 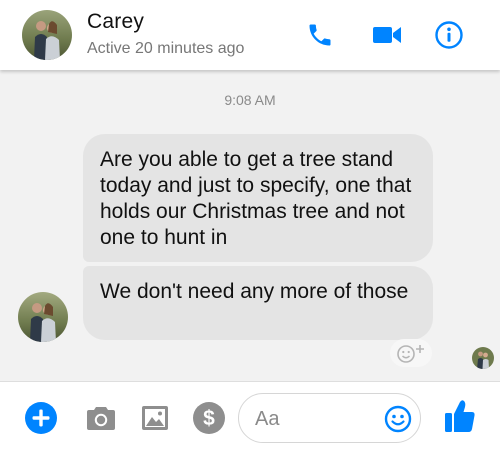 I want to click on smiley-icon, so click(x=398, y=419).